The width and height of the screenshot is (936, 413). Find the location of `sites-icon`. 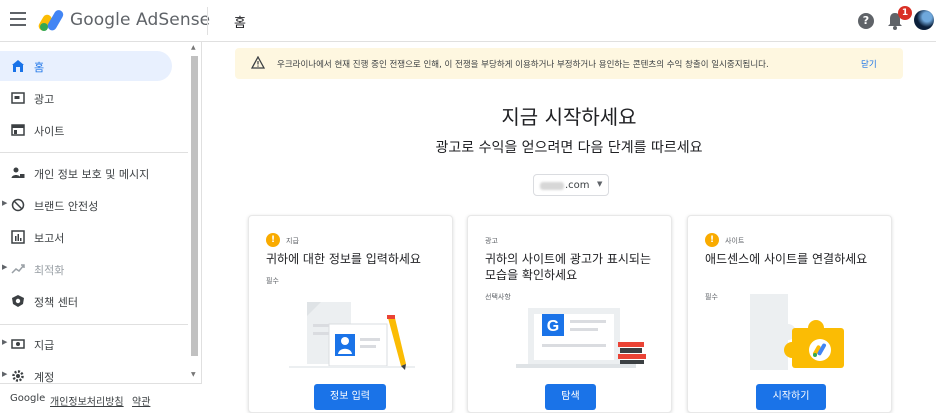

sites-icon is located at coordinates (18, 130).